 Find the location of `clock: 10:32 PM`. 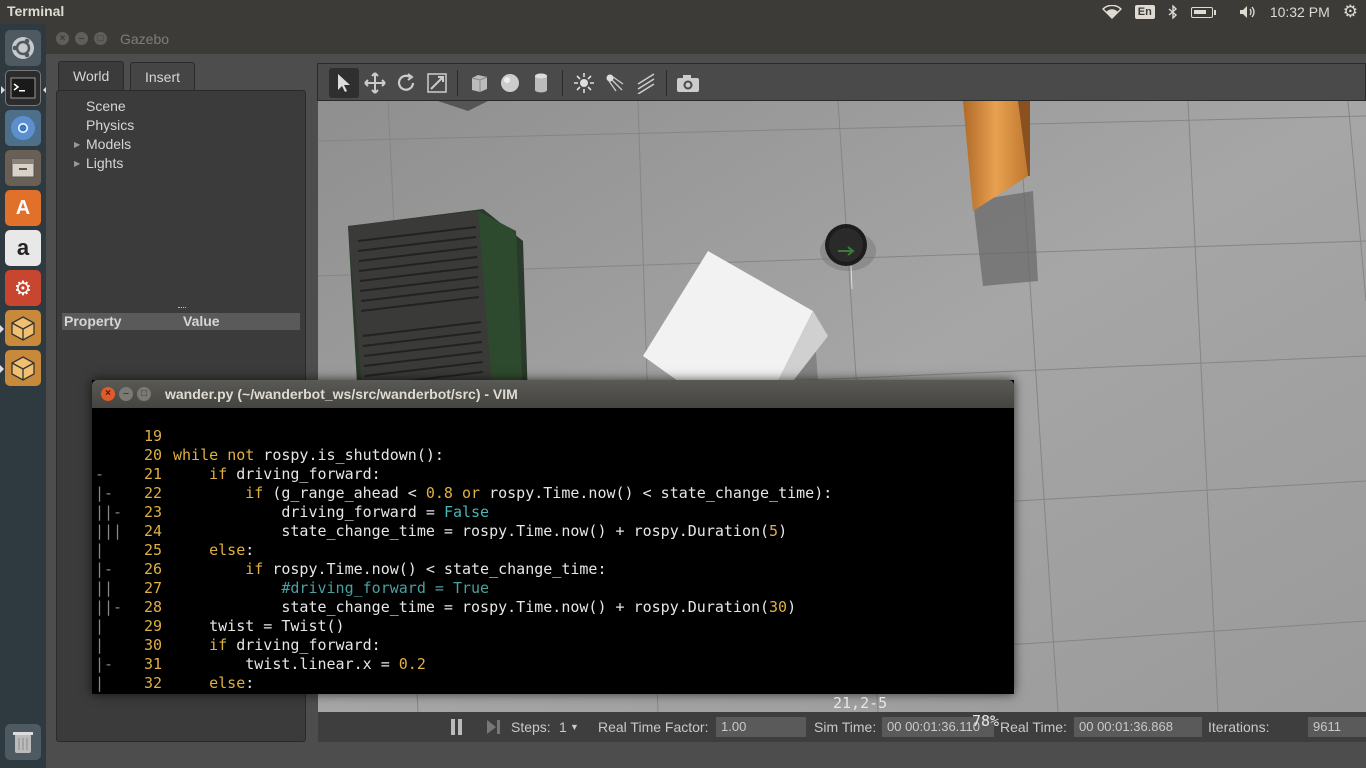

clock: 10:32 PM is located at coordinates (1300, 12).